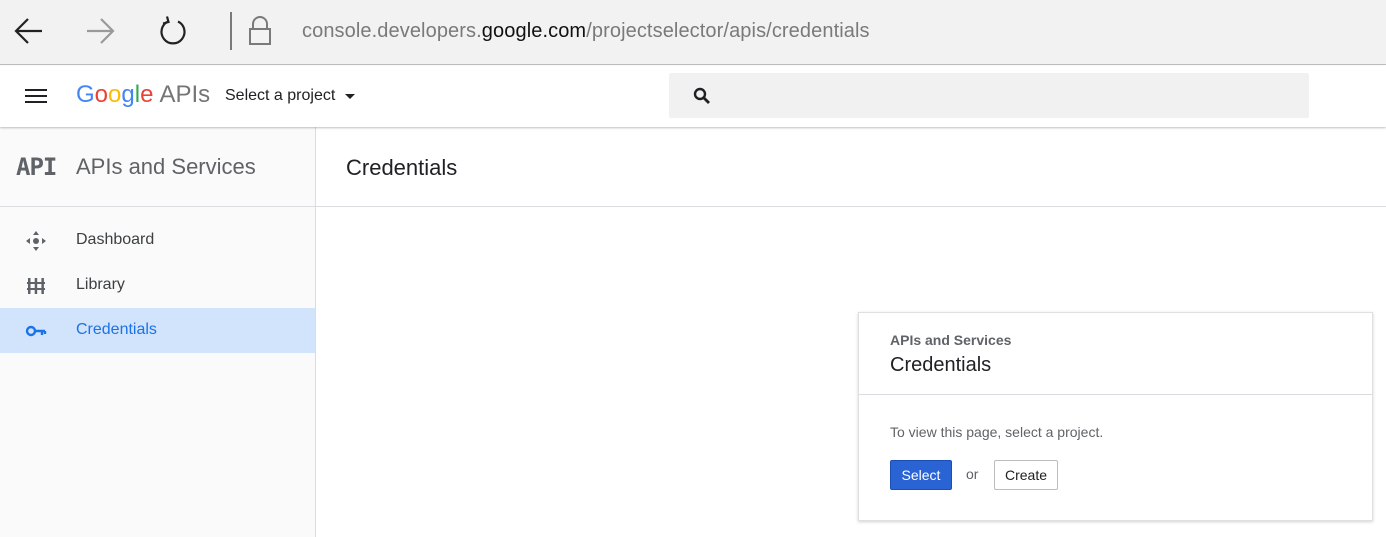 This screenshot has width=1386, height=537. Describe the element at coordinates (128, 94) in the screenshot. I see `logo-letter: g` at that location.